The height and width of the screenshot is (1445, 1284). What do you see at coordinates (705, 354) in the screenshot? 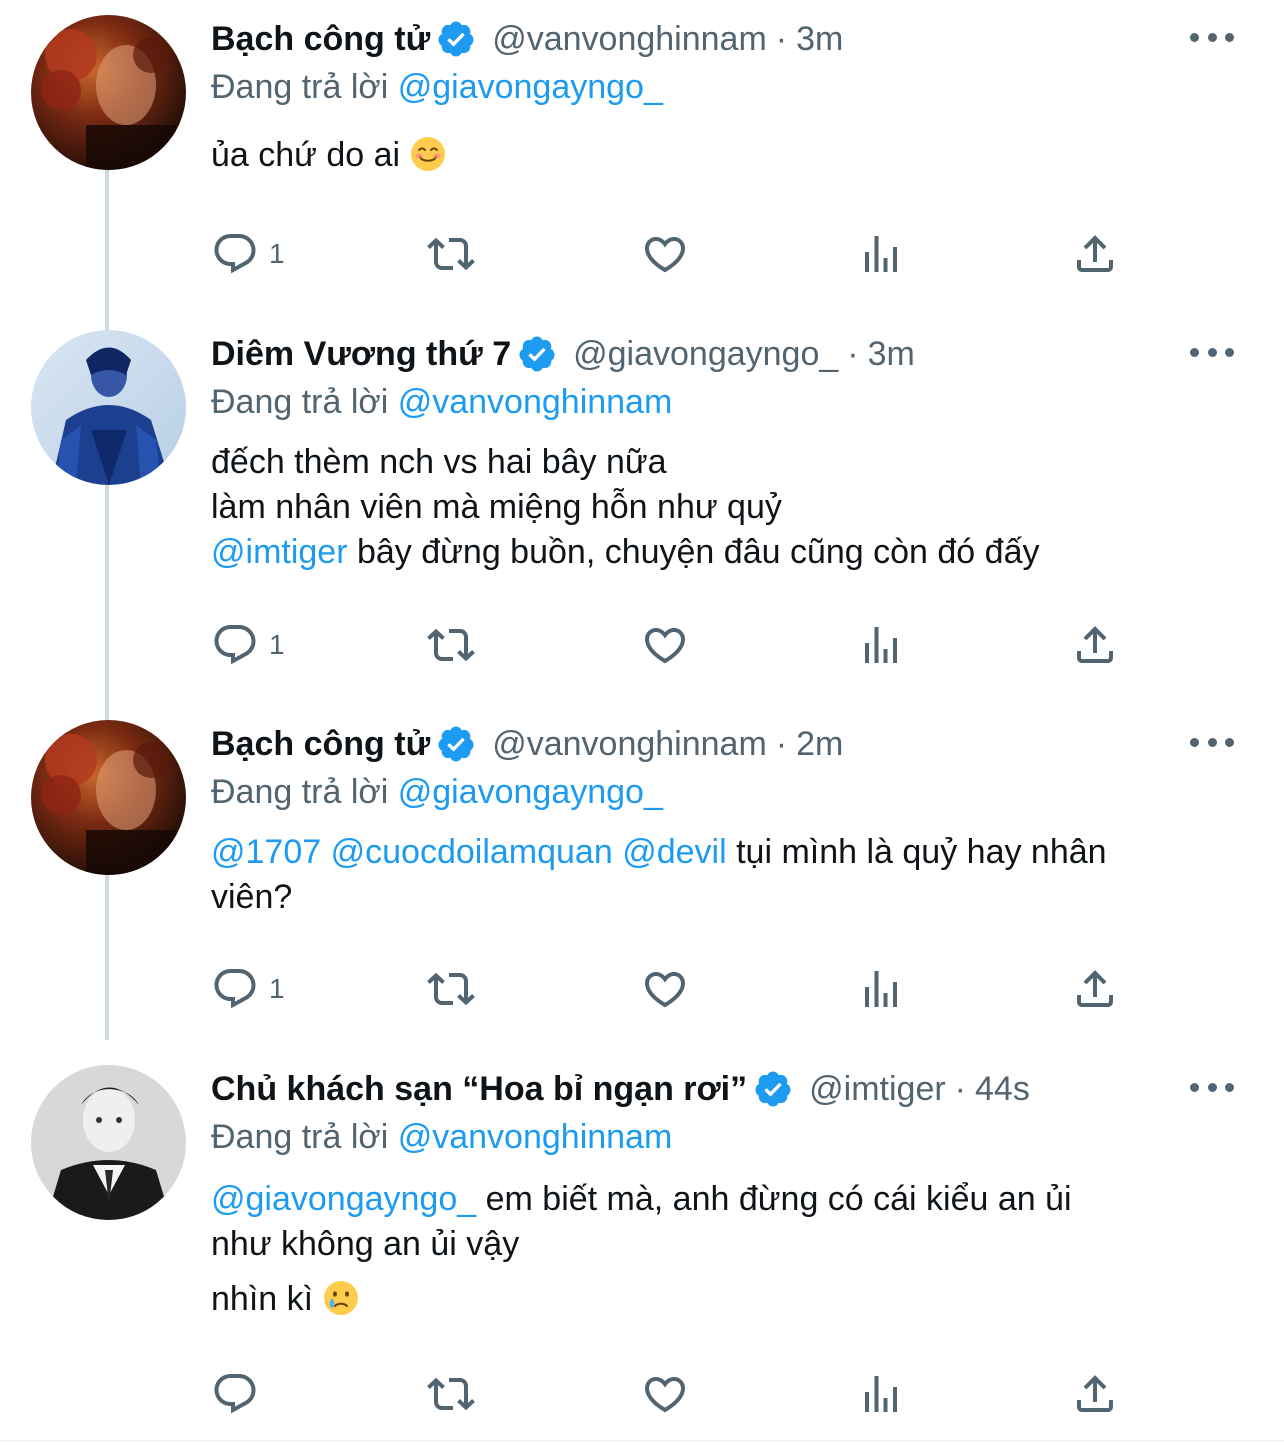
I see `handle: @giavongayngo_` at bounding box center [705, 354].